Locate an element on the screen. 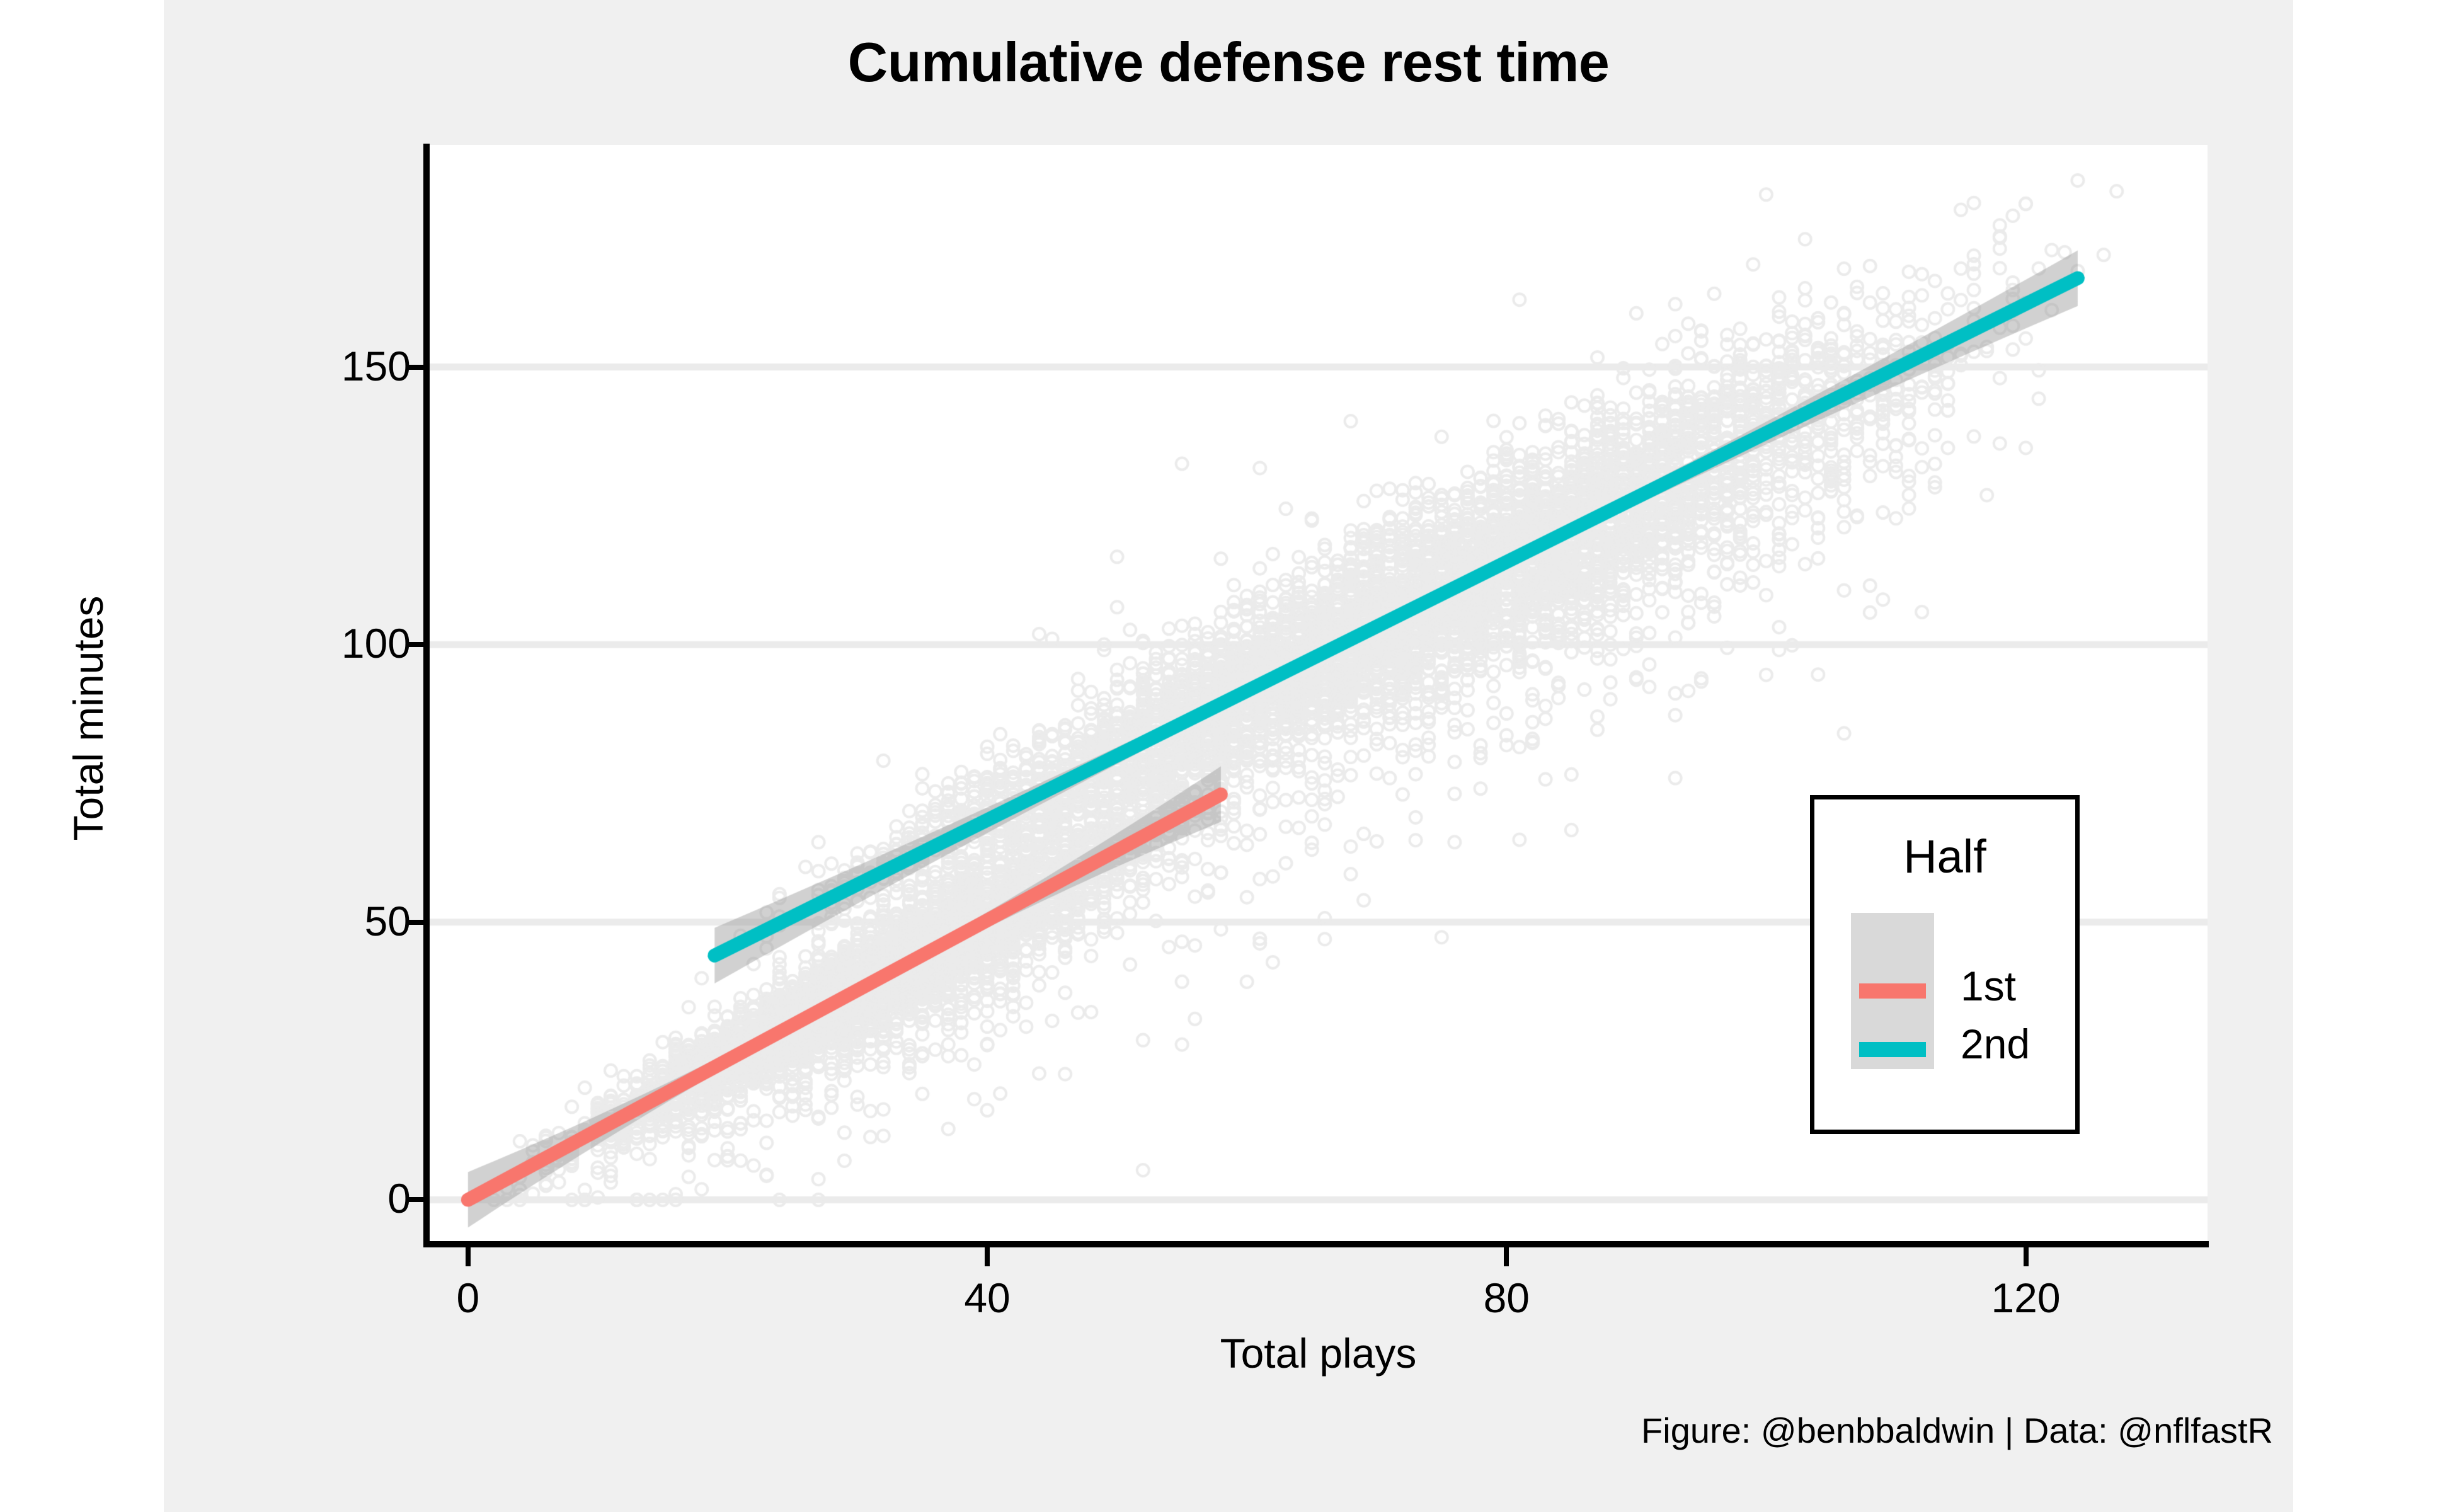 The width and height of the screenshot is (2457, 1512). y-tick-label-50: 50 is located at coordinates (387, 920).